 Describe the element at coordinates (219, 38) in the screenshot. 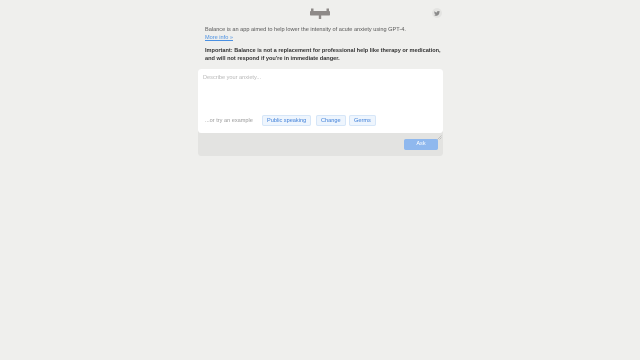

I see `more-info-link: More info »` at that location.